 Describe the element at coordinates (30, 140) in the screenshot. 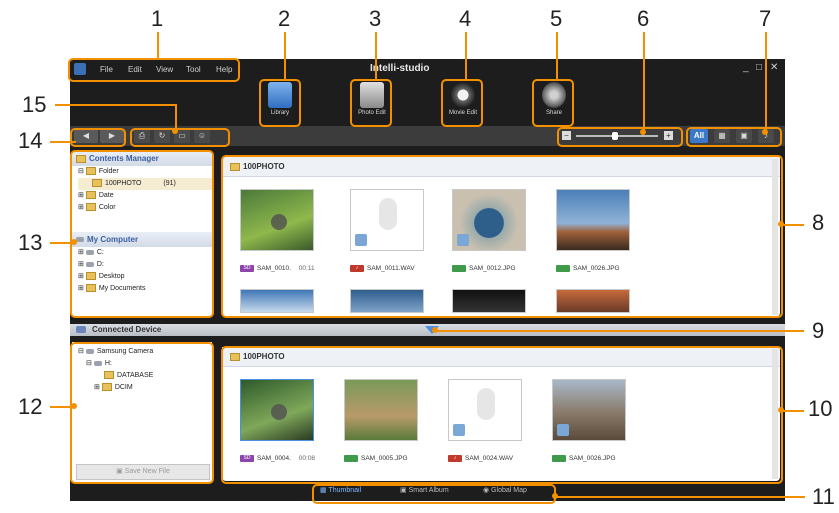

I see `callout-number: 14` at that location.